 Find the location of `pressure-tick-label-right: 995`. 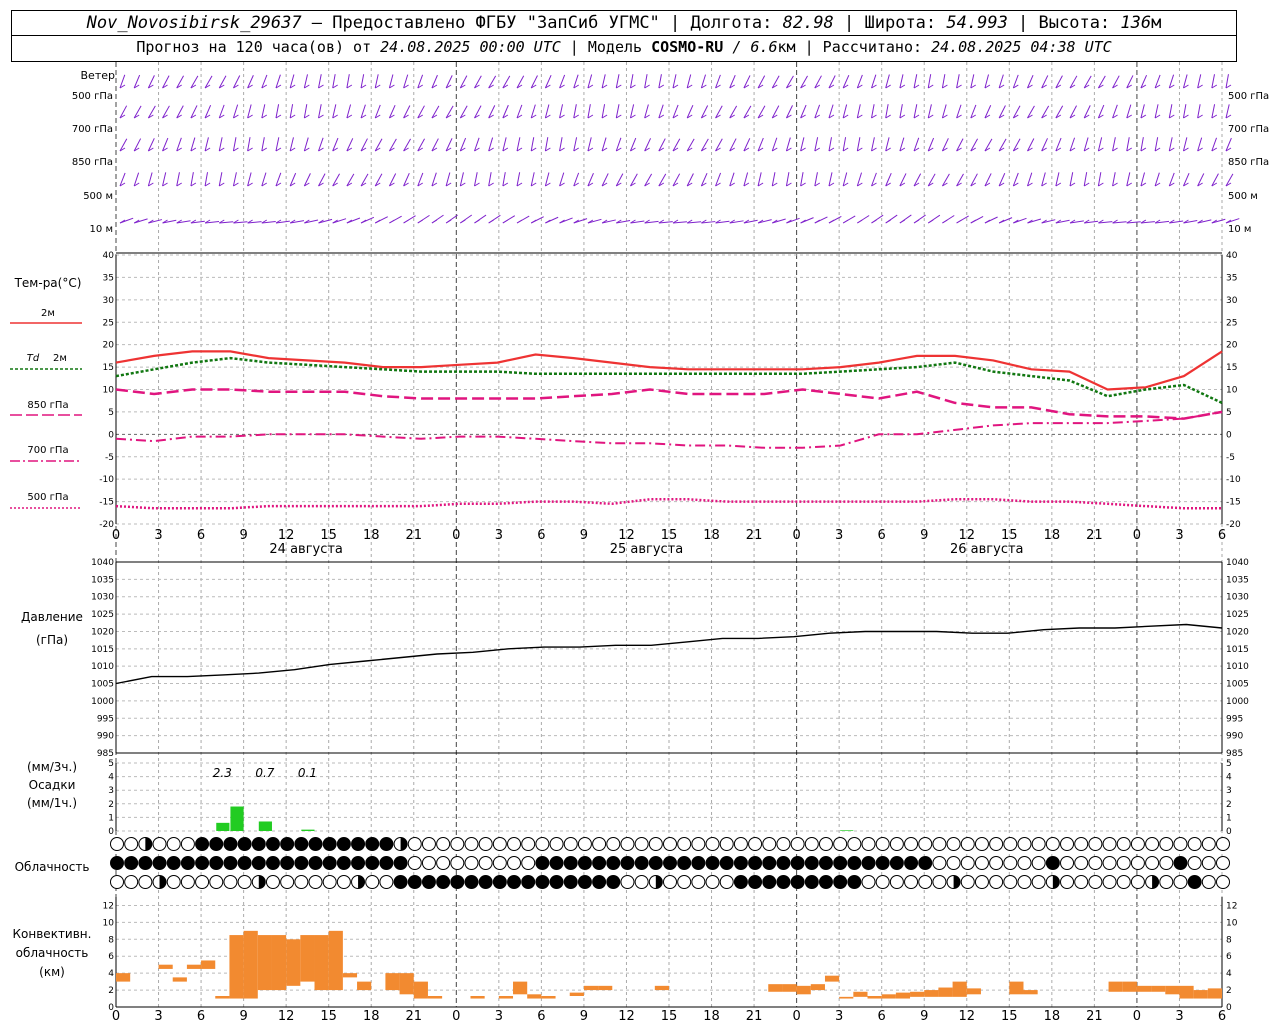

pressure-tick-label-right: 995 is located at coordinates (1234, 719).